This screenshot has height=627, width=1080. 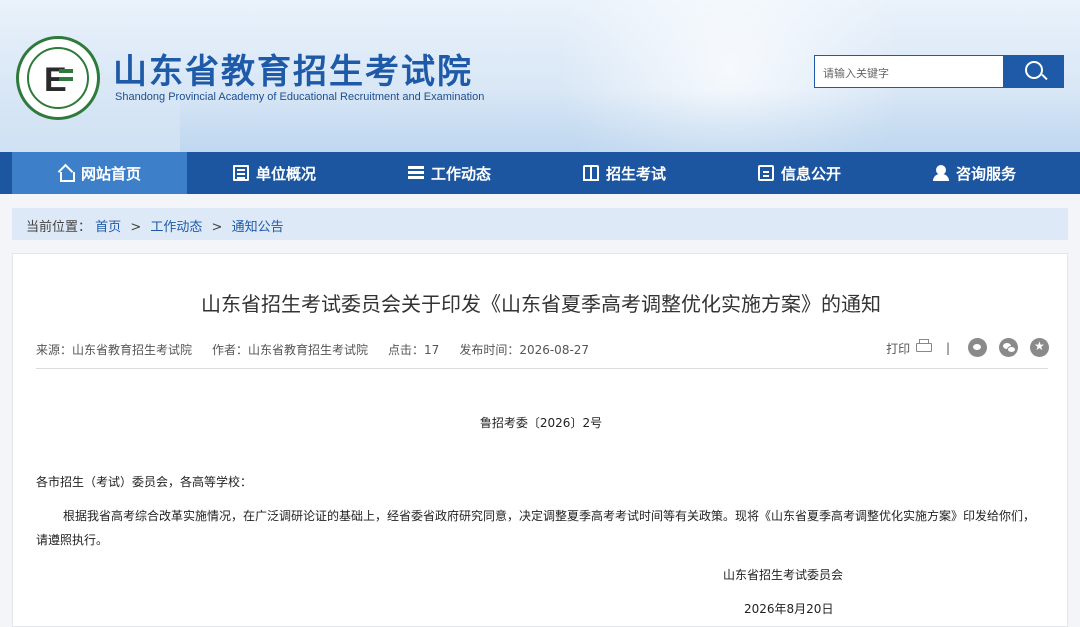 I want to click on list-icon, so click(x=415, y=173).